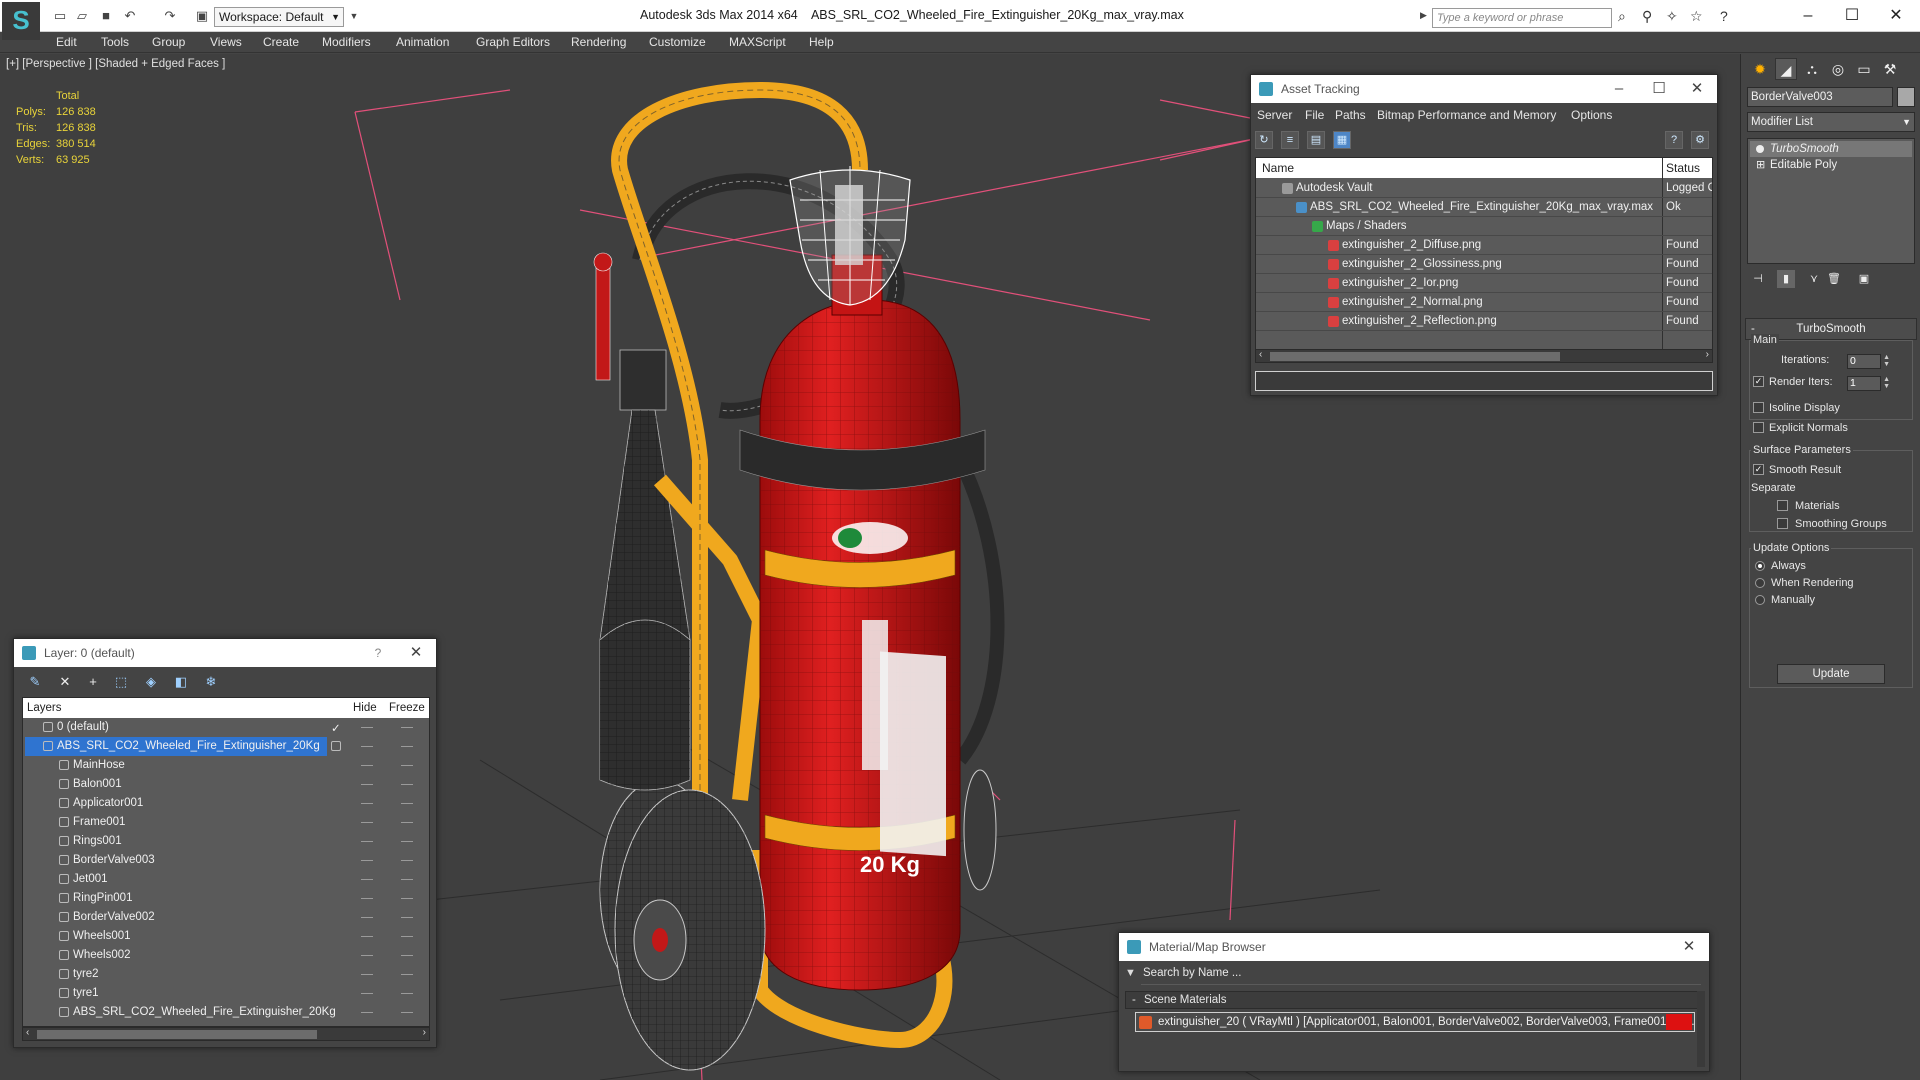  What do you see at coordinates (1758, 407) in the screenshot?
I see `isoline-display-checkbox` at bounding box center [1758, 407].